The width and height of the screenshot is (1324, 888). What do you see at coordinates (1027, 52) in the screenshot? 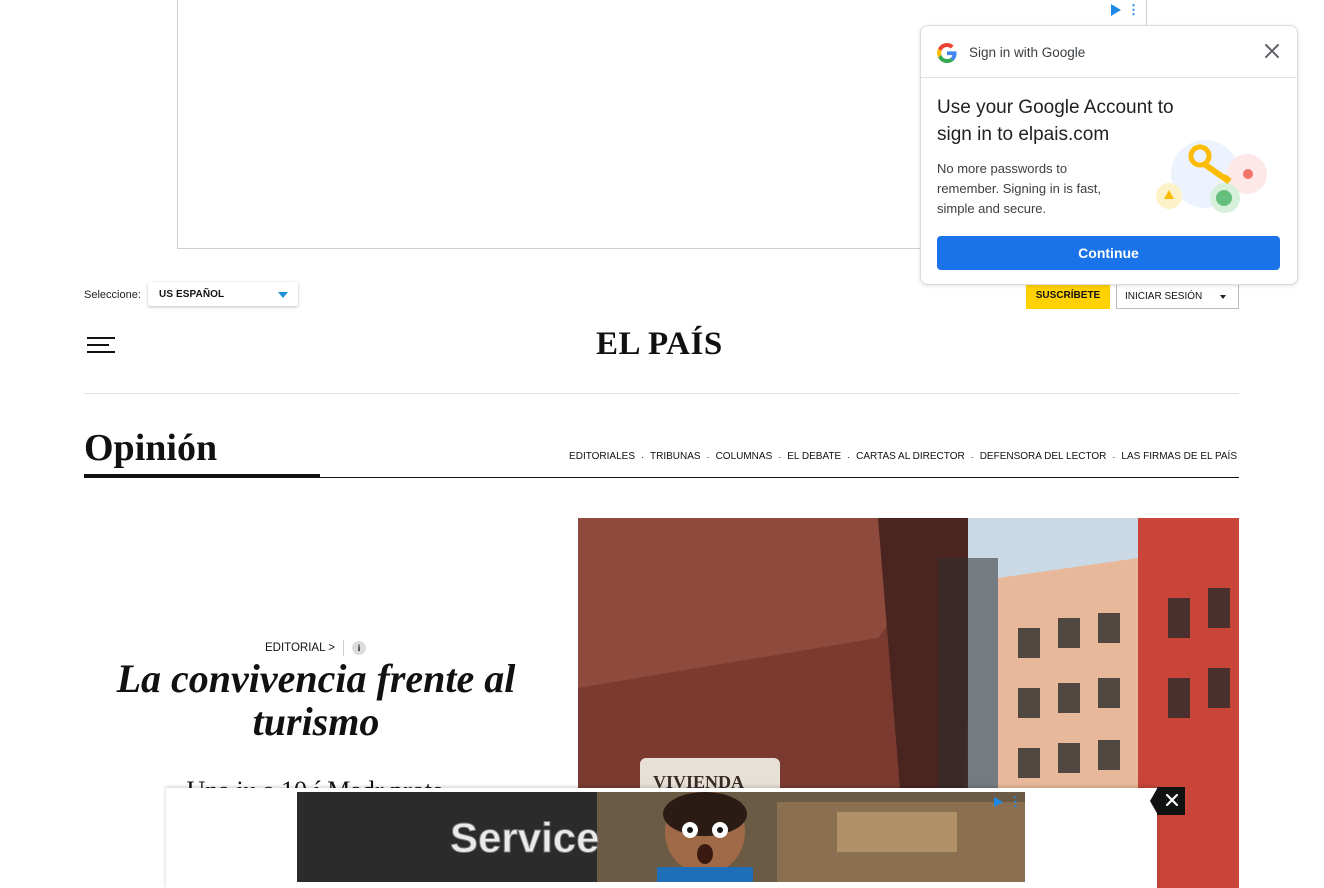
I see `google-signin-header-text: Sign in with Google` at bounding box center [1027, 52].